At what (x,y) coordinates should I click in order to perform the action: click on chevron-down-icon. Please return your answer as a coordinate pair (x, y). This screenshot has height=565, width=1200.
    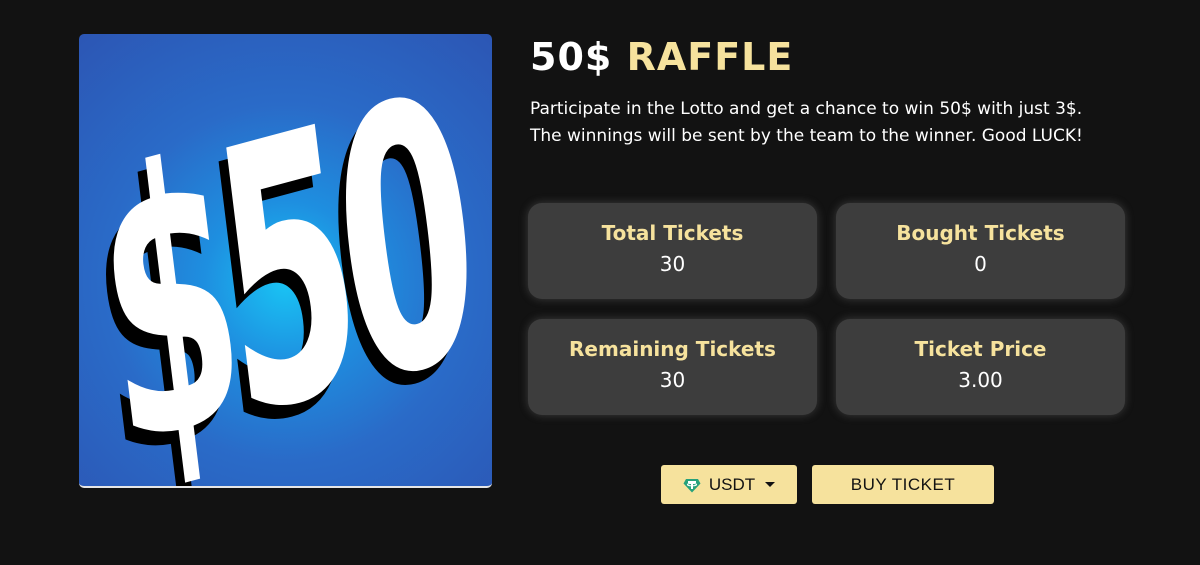
    Looking at the image, I should click on (770, 484).